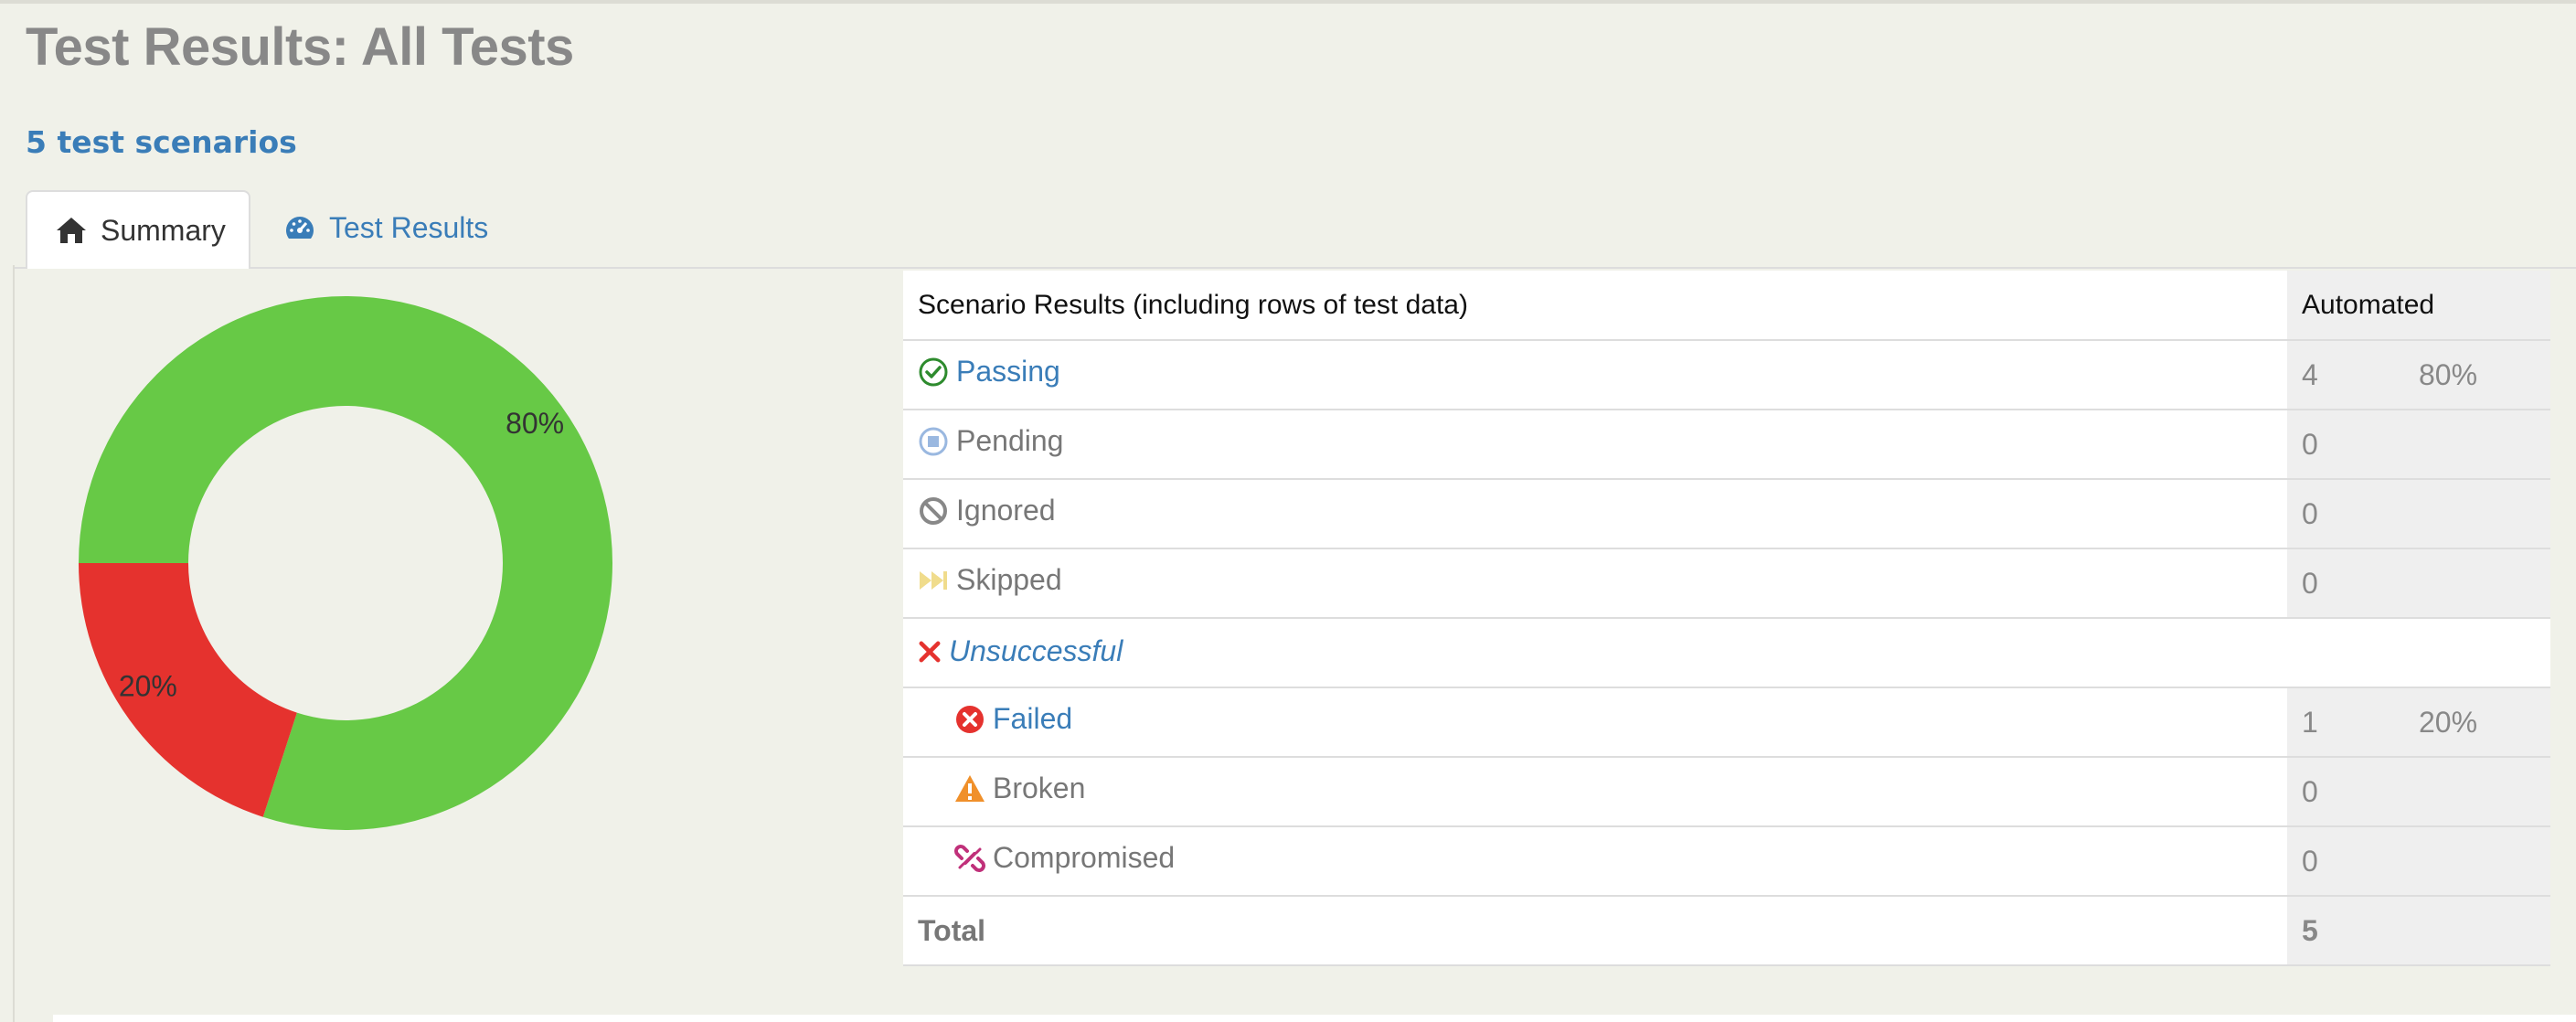  I want to click on ignored-percent, so click(2484, 514).